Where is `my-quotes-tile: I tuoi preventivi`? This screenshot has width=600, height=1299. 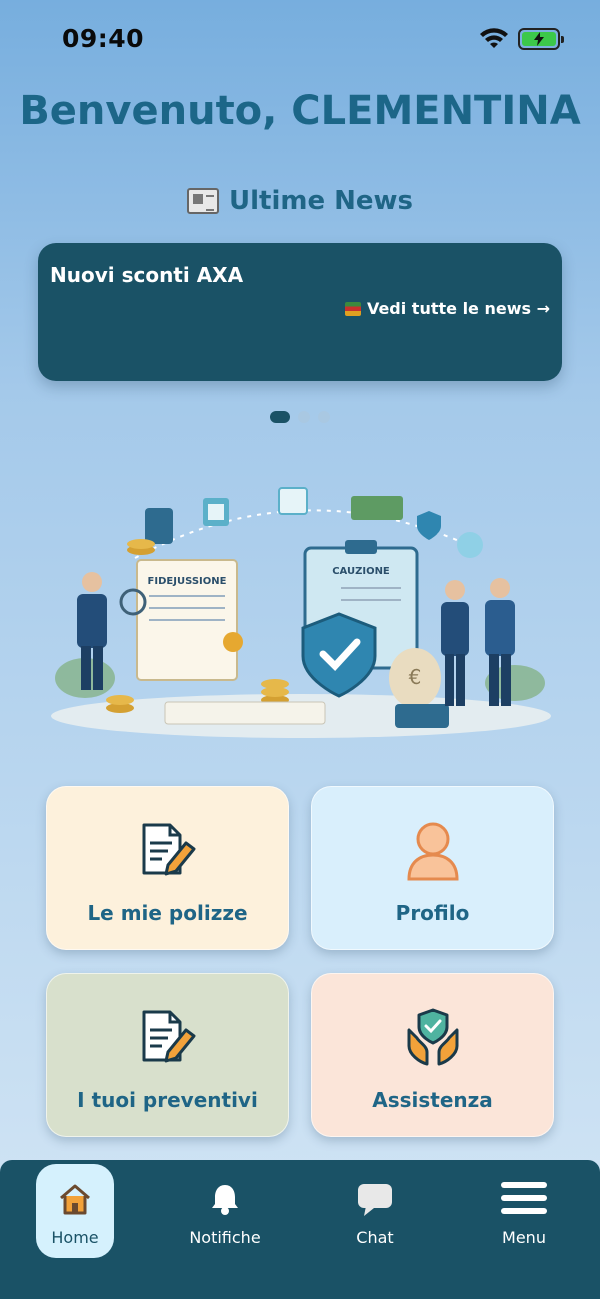
my-quotes-tile: I tuoi preventivi is located at coordinates (167, 1055).